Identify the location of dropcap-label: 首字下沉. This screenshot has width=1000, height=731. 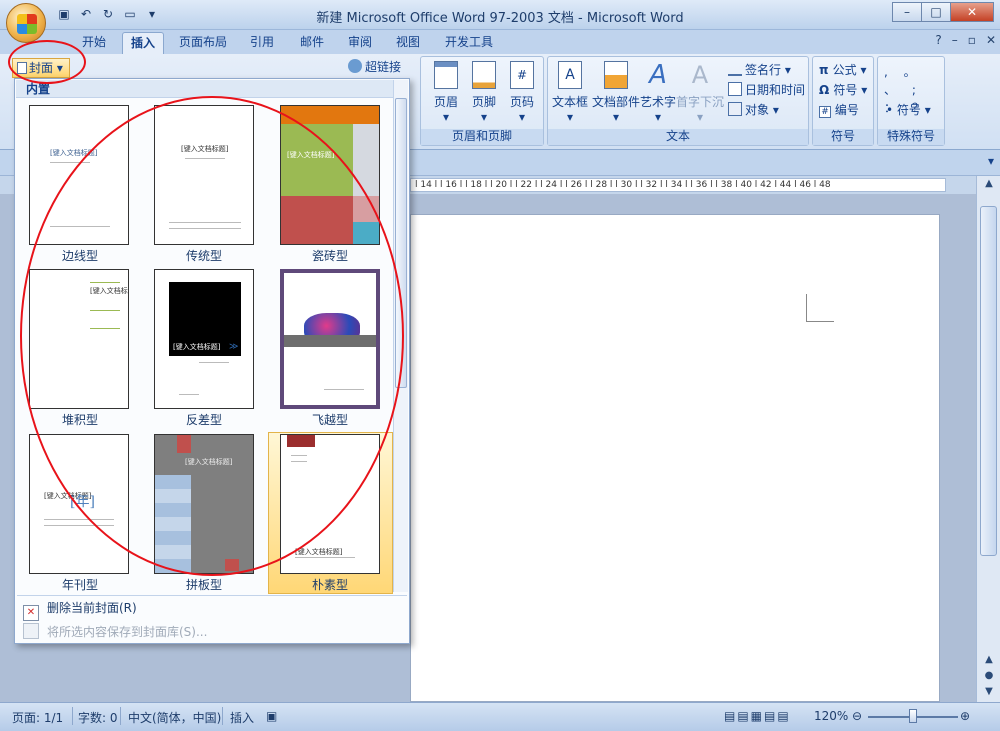
(700, 102).